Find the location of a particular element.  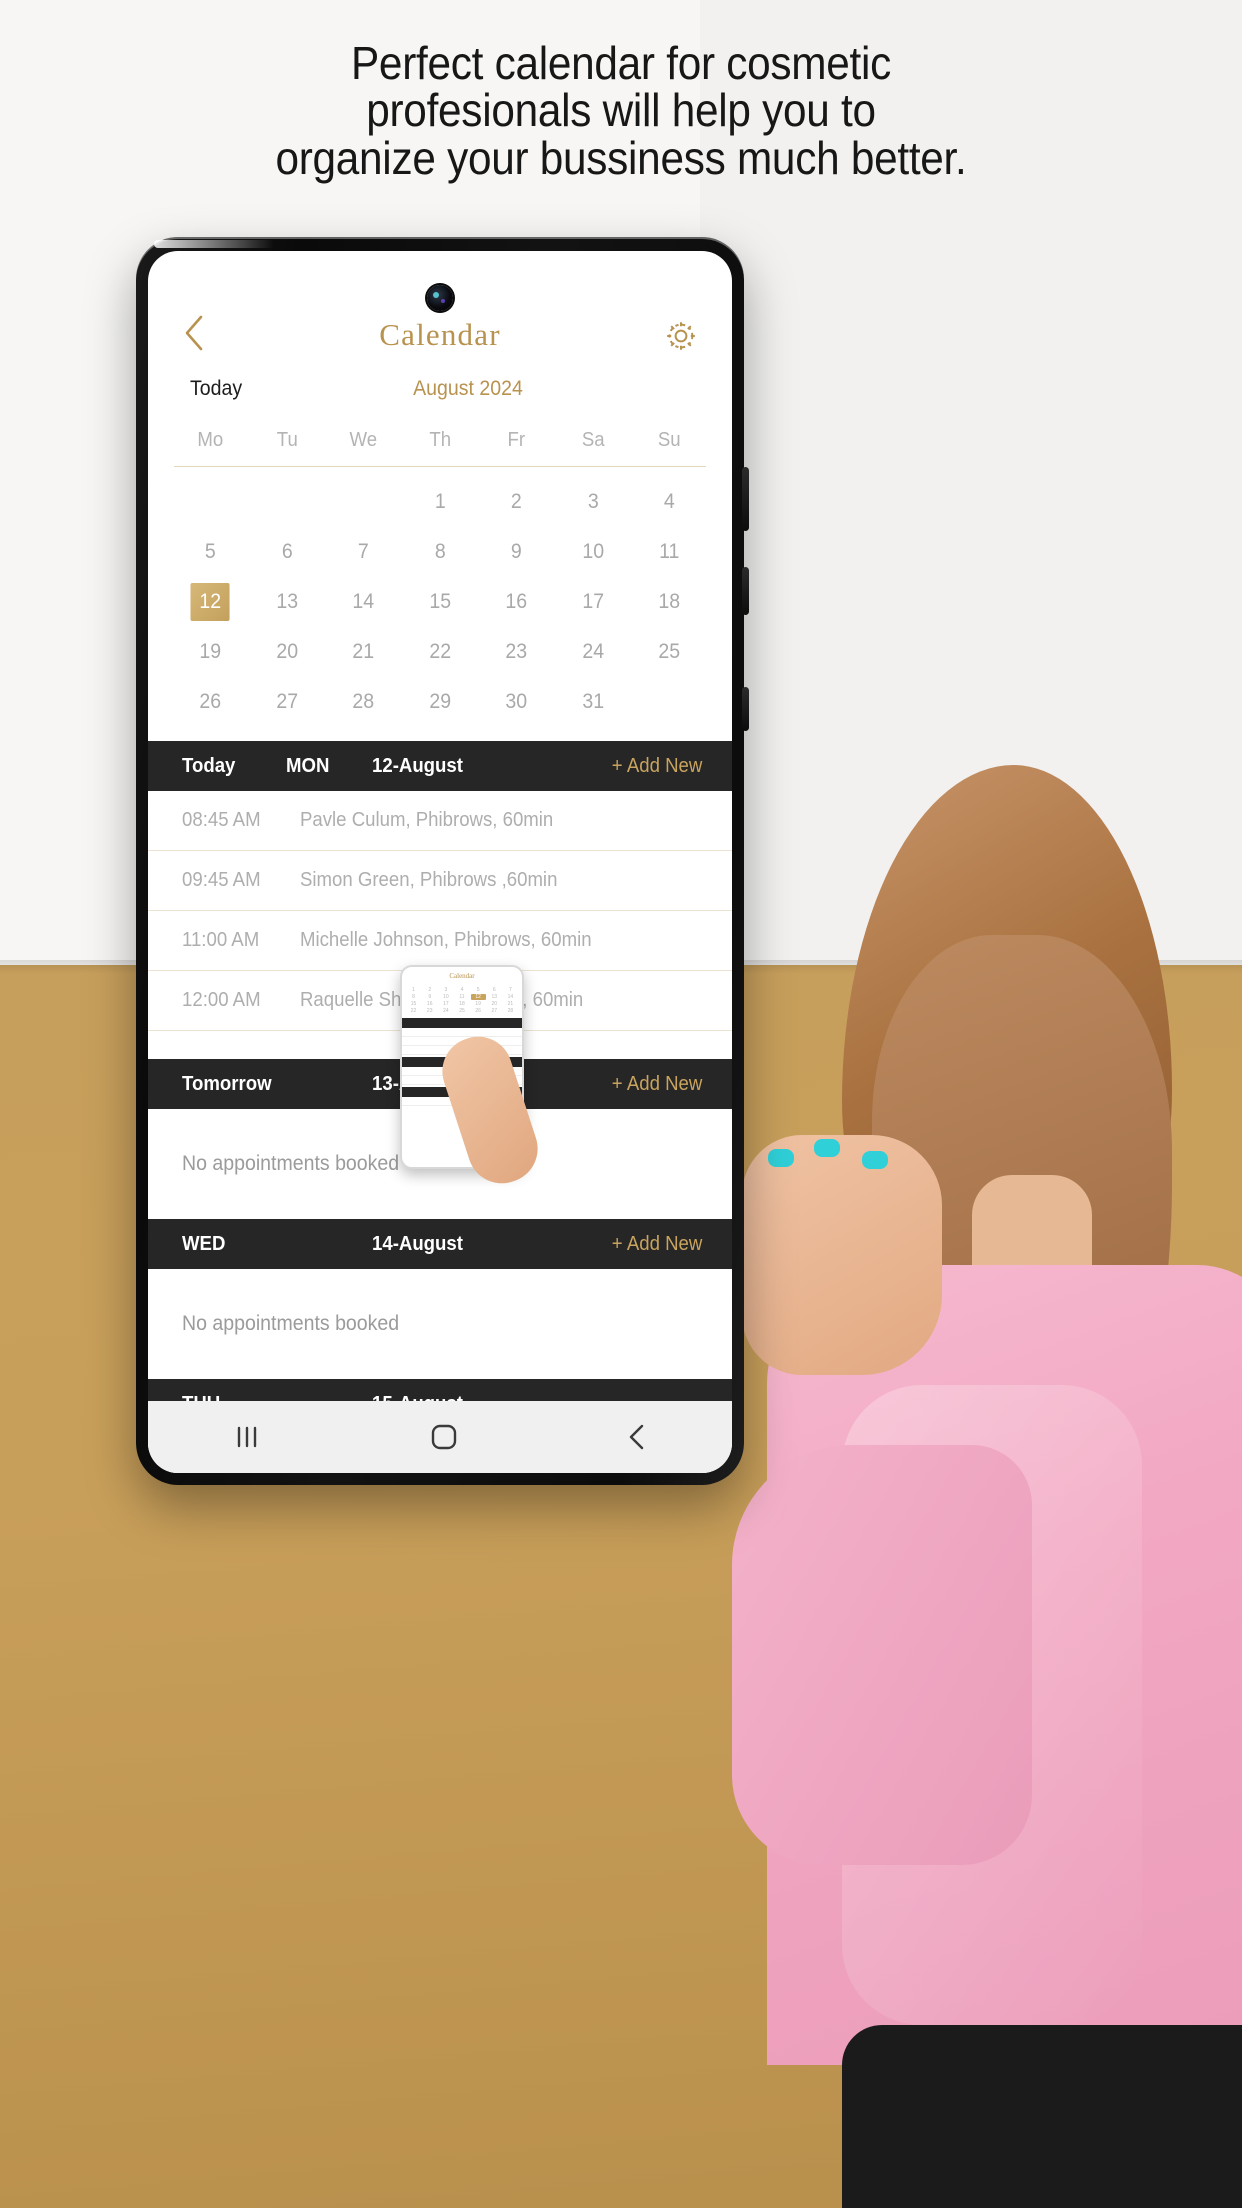

arm is located at coordinates (882, 1655).